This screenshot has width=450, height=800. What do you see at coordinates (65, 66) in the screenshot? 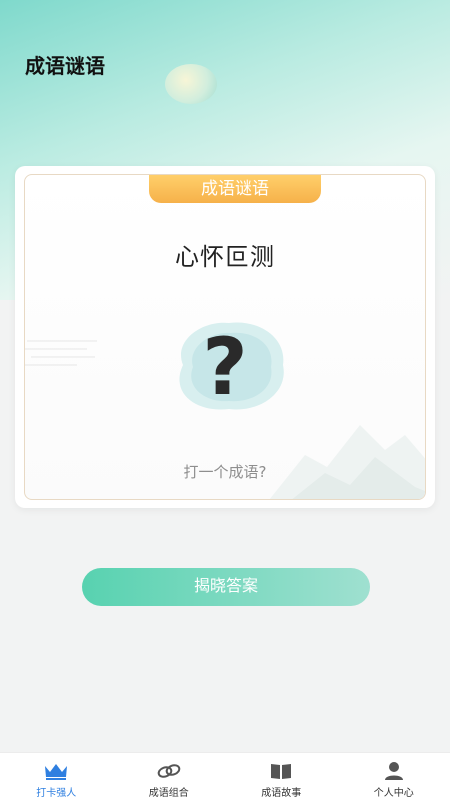
I see `page-title: 成语谜语` at bounding box center [65, 66].